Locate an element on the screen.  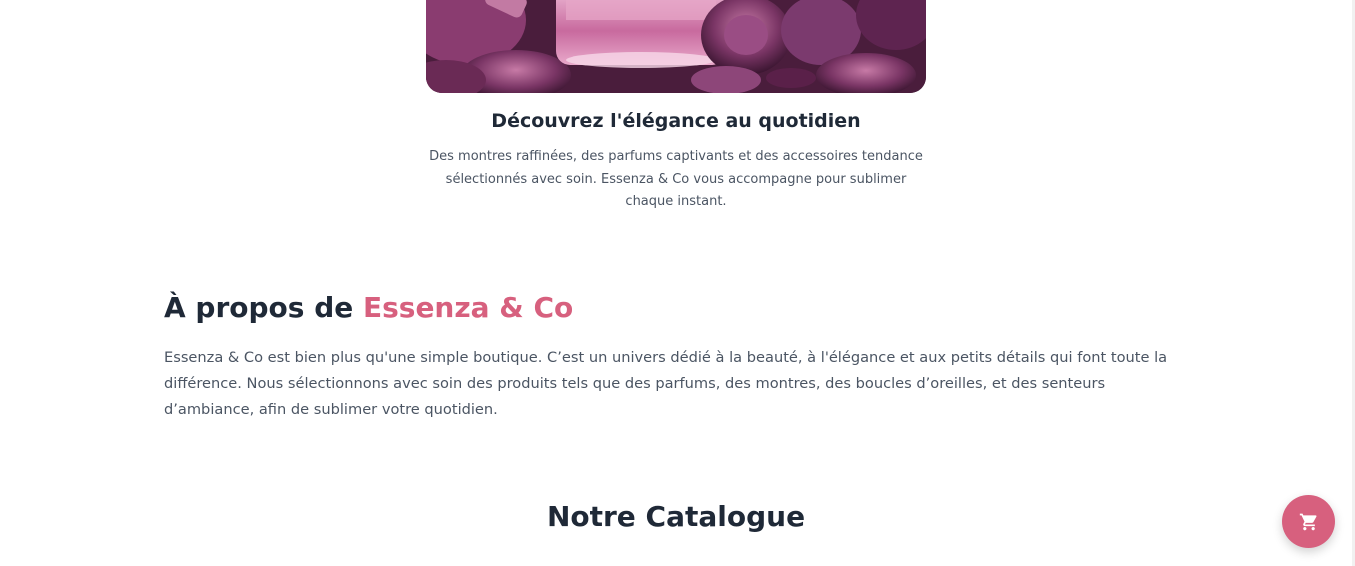
about-heading: À propos de Essenza & Co is located at coordinates (368, 307).